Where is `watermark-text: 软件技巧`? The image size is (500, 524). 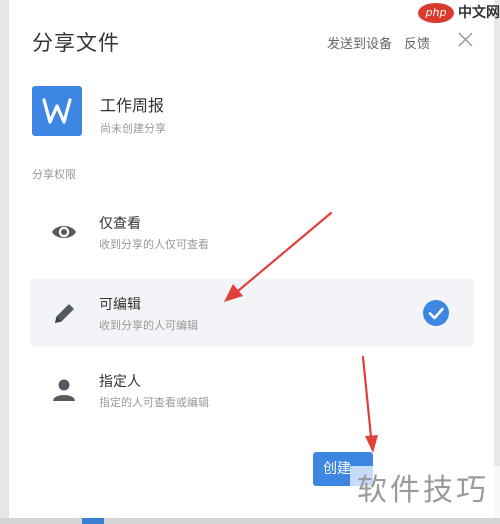 watermark-text: 软件技巧 is located at coordinates (425, 495).